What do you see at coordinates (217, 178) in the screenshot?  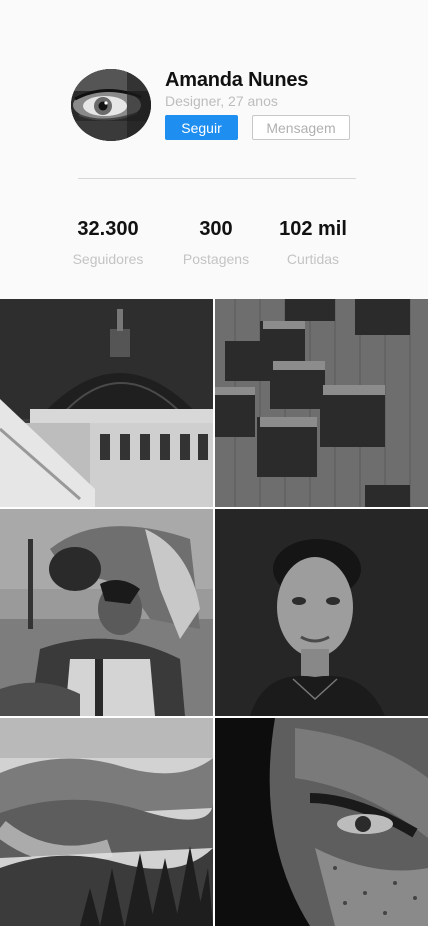 I see `divider` at bounding box center [217, 178].